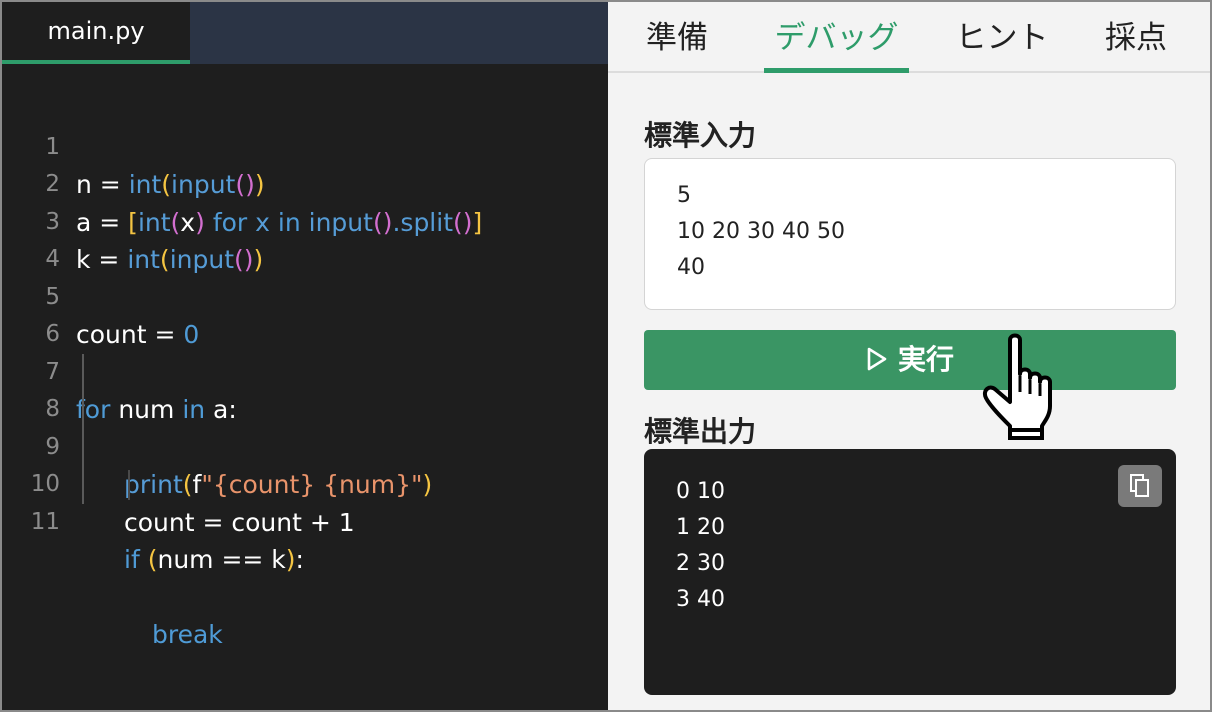 The image size is (1212, 712). What do you see at coordinates (677, 38) in the screenshot?
I see `tab-prepare: 準備` at bounding box center [677, 38].